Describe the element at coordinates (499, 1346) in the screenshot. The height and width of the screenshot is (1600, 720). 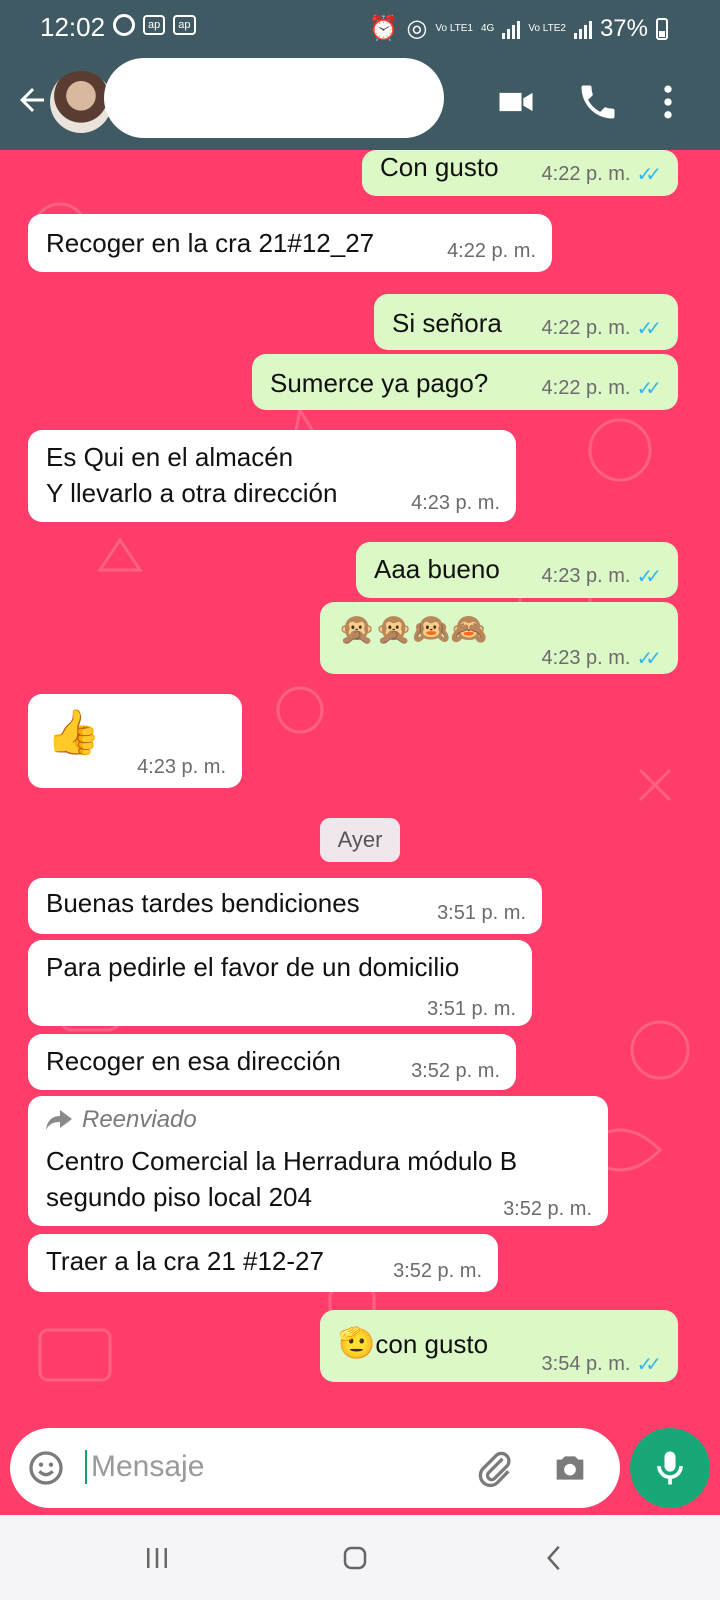
I see `message-out: 🫡con gusto 3:54 p. m. ✓✓` at that location.